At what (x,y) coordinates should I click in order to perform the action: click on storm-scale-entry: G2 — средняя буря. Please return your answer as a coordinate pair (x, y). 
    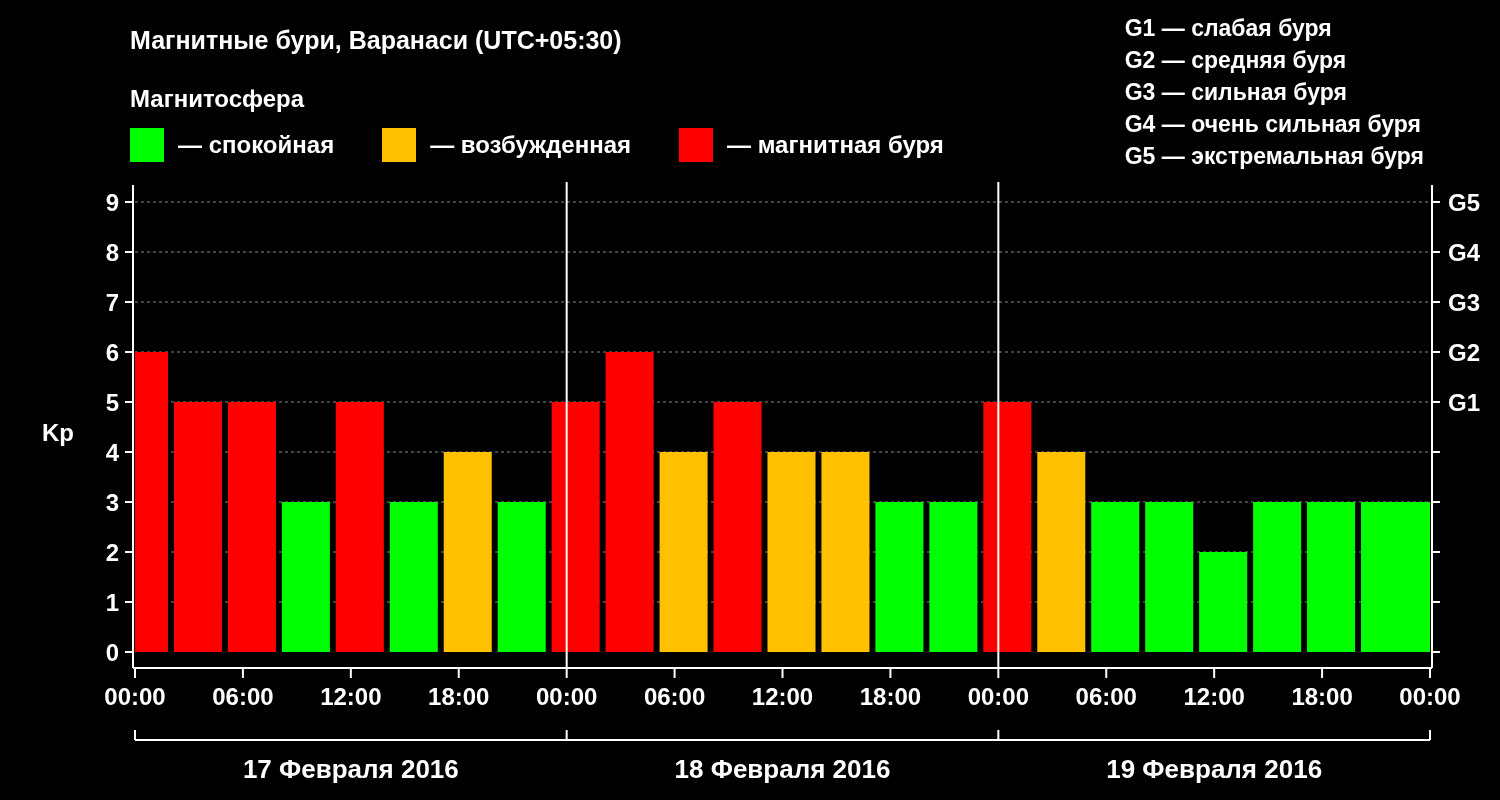
    Looking at the image, I should click on (1236, 60).